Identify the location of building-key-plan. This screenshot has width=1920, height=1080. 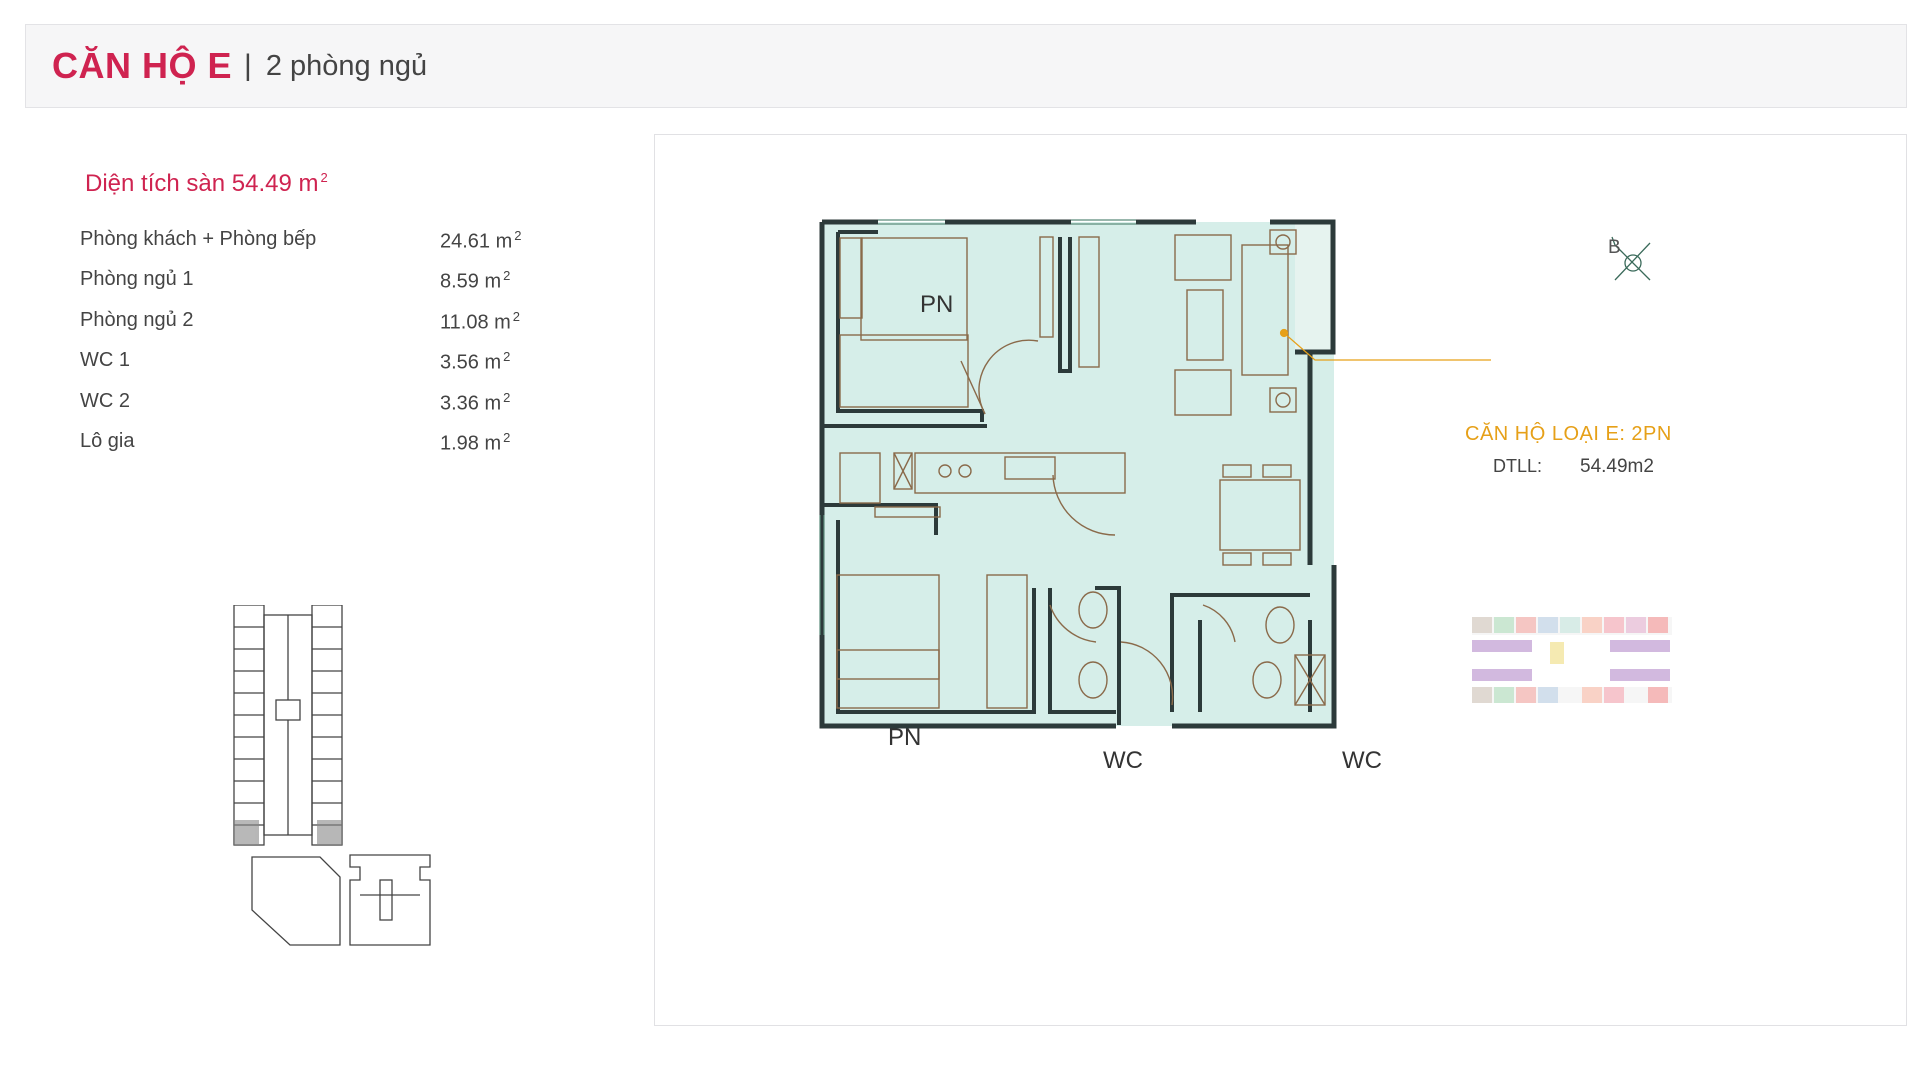
(332, 775).